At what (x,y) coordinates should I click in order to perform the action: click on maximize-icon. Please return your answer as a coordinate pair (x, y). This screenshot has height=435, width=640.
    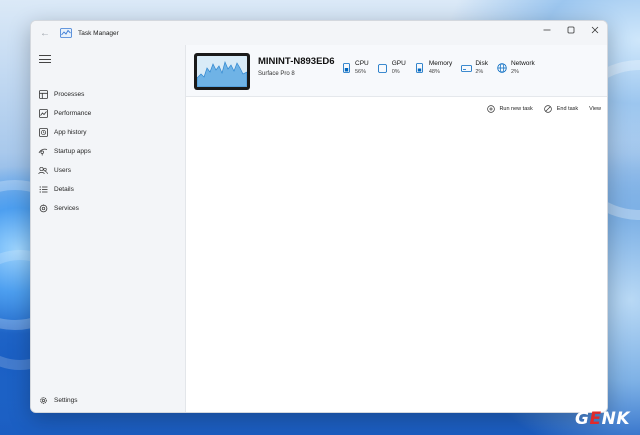
    Looking at the image, I should click on (571, 30).